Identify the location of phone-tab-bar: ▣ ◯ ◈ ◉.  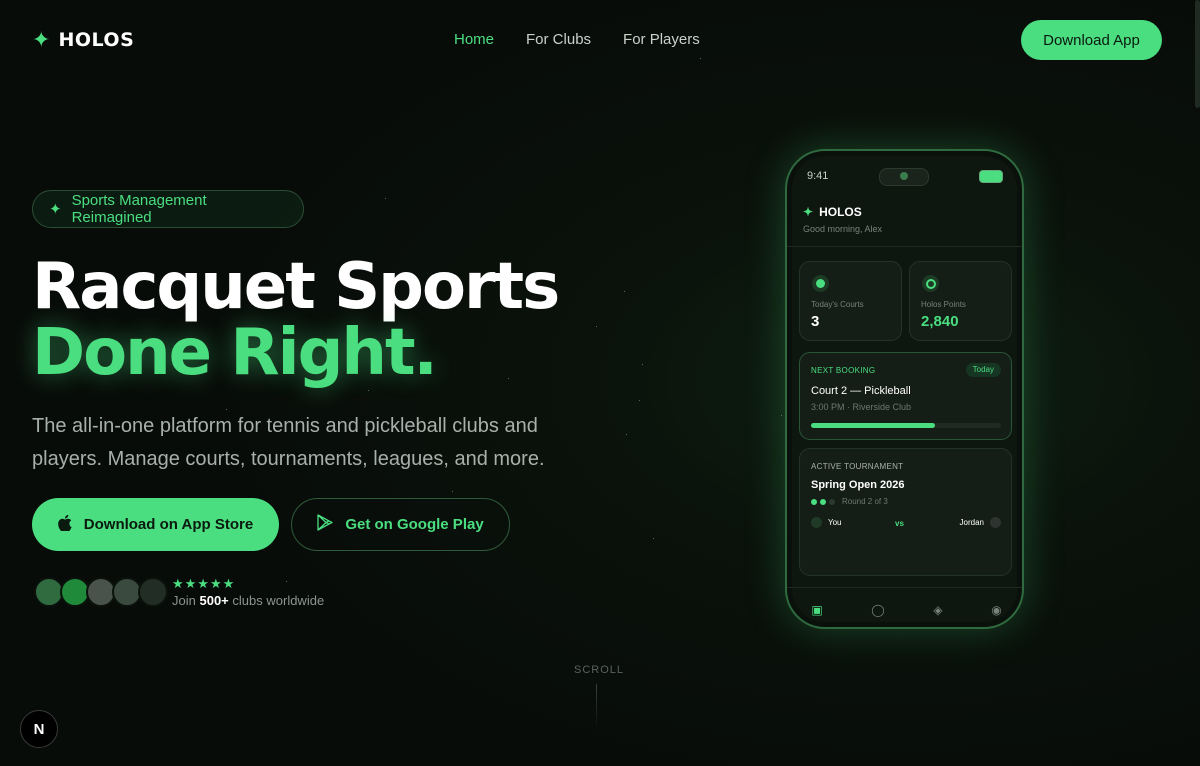
(904, 607).